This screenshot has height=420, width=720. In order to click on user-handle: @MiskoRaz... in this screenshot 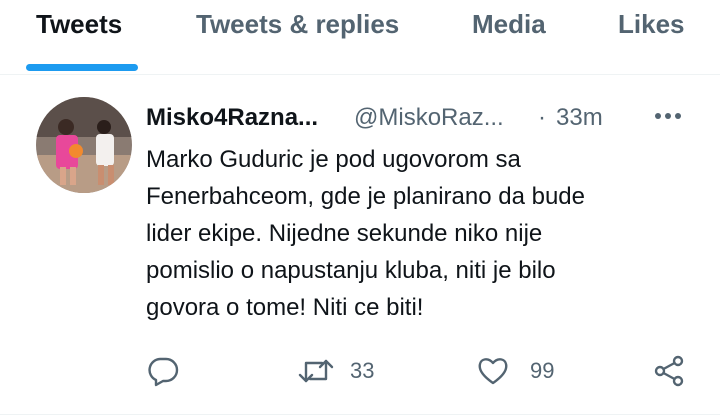, I will do `click(429, 118)`.